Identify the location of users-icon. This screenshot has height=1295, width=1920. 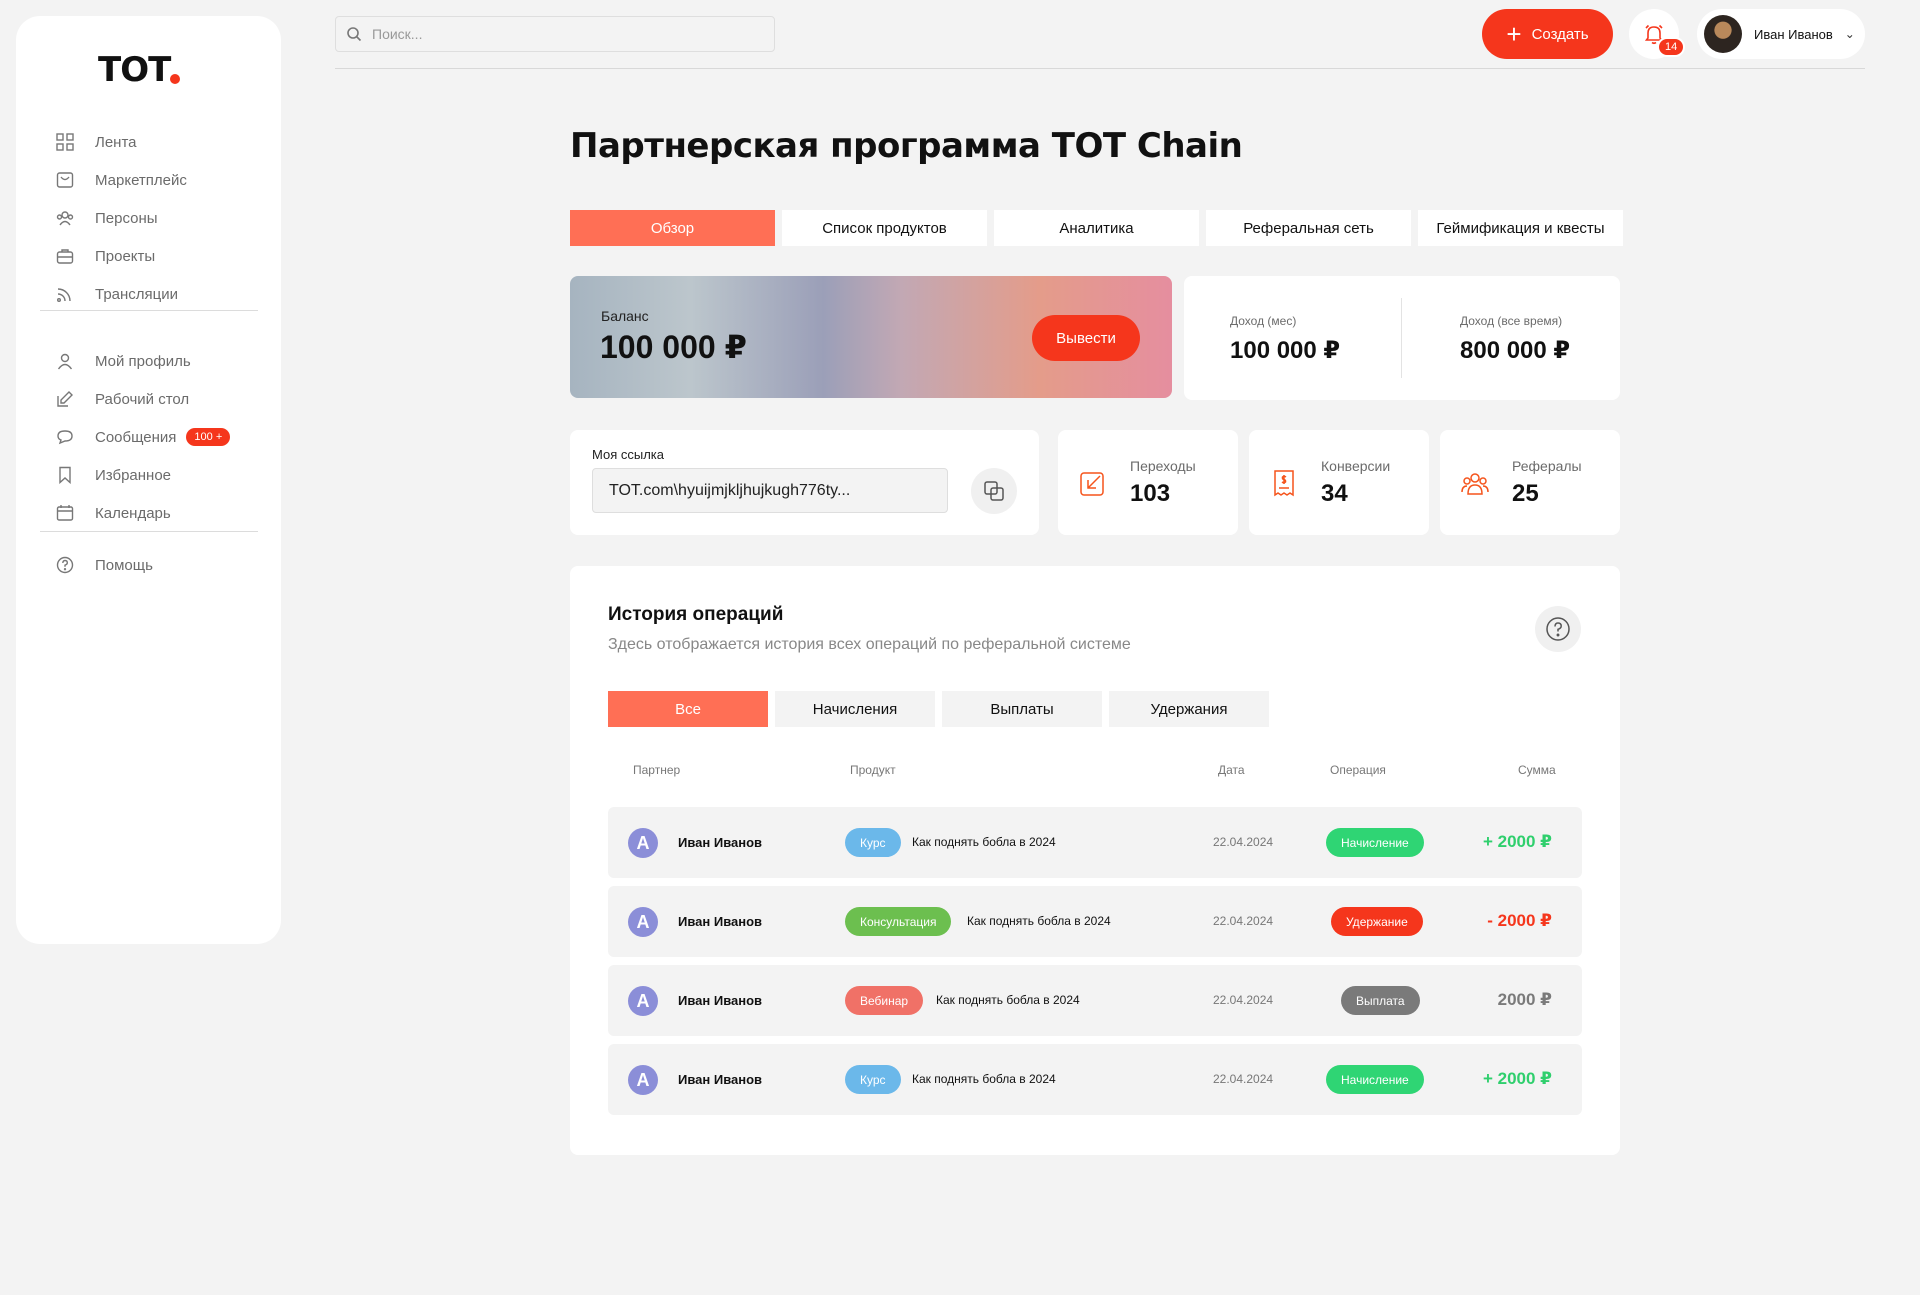
(65, 218).